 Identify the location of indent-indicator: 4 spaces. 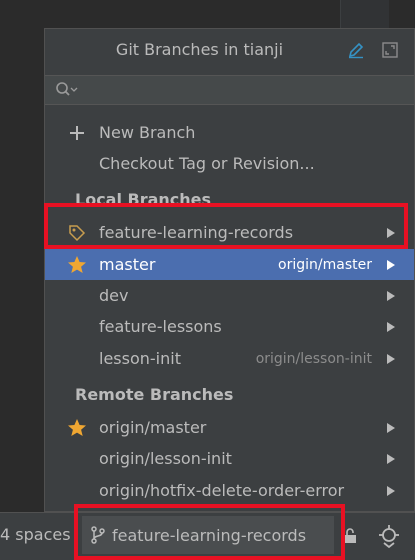
(35, 534).